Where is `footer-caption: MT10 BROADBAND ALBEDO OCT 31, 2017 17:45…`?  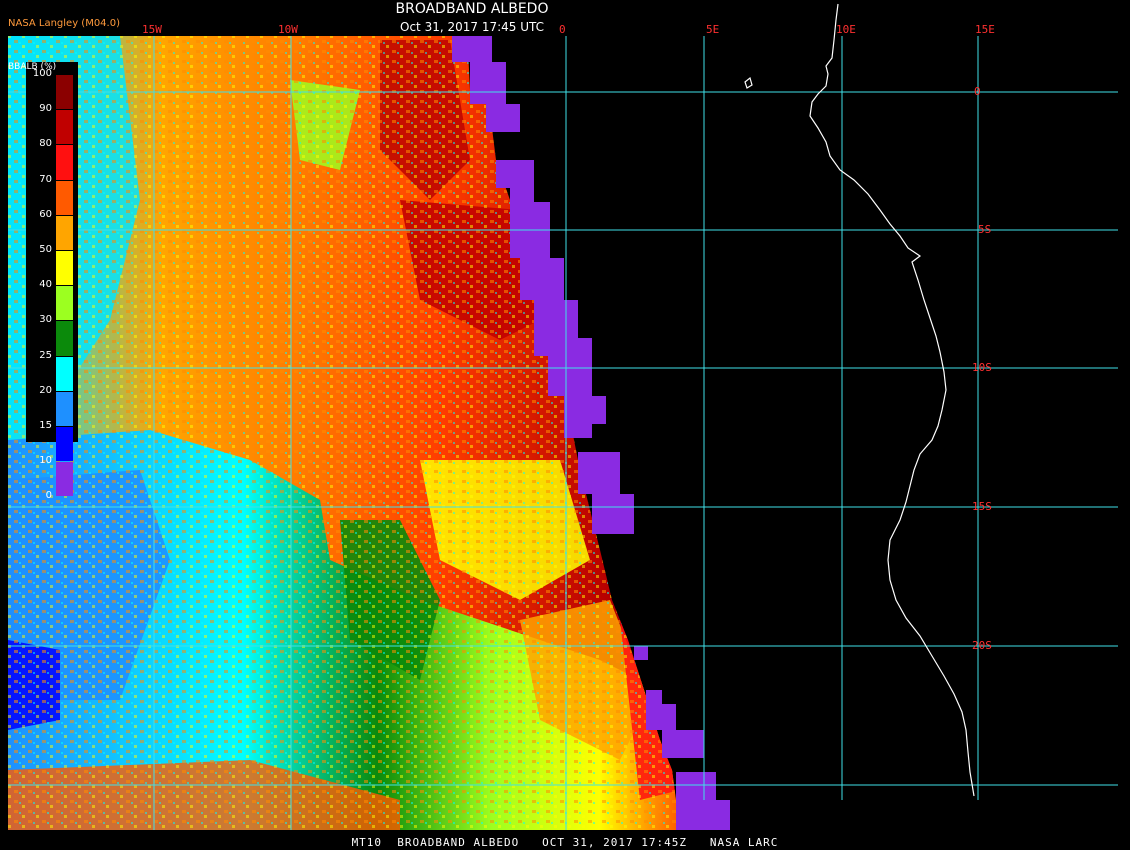 footer-caption: MT10 BROADBAND ALBEDO OCT 31, 2017 17:45… is located at coordinates (565, 842).